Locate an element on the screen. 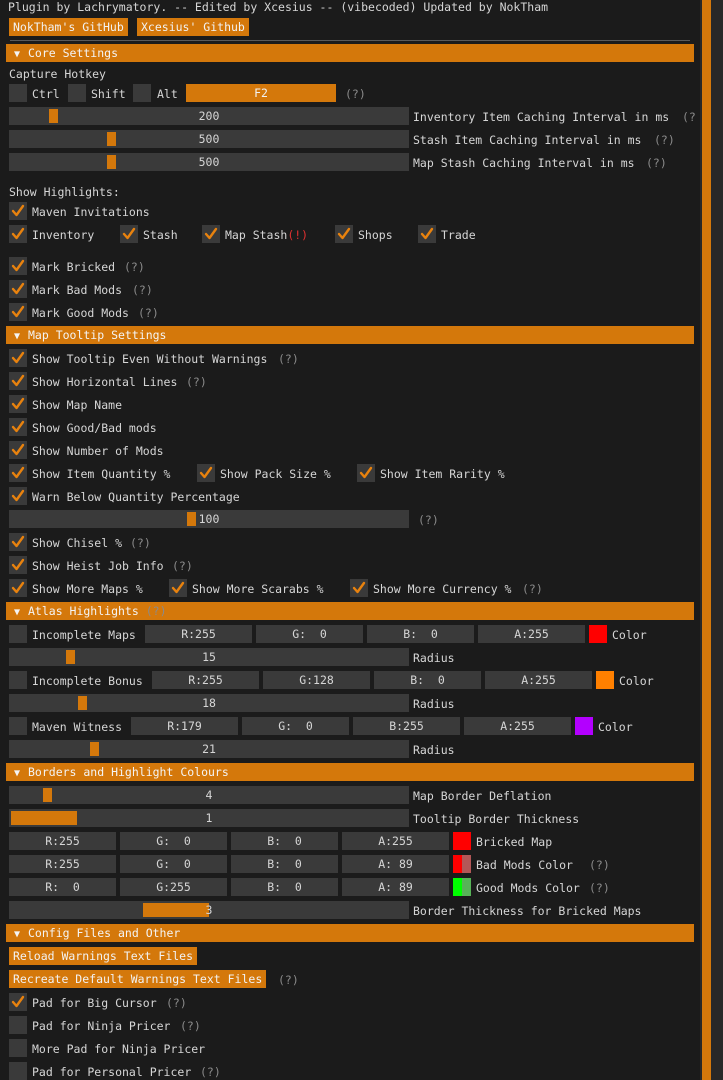 This screenshot has width=723, height=1080. bricked-r-field: R:255 is located at coordinates (62, 841).